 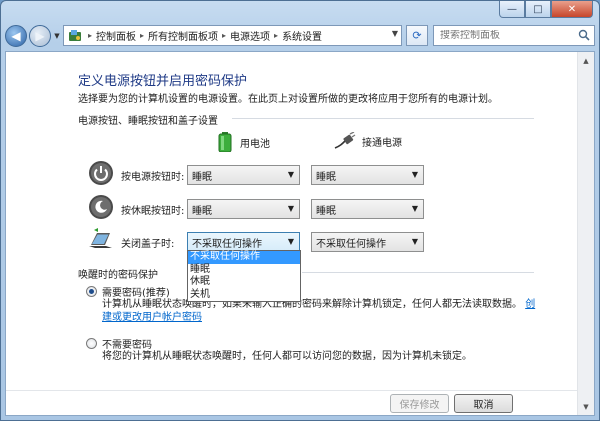 I want to click on section-heading-password: 唤醒时的密码保护, so click(x=118, y=275).